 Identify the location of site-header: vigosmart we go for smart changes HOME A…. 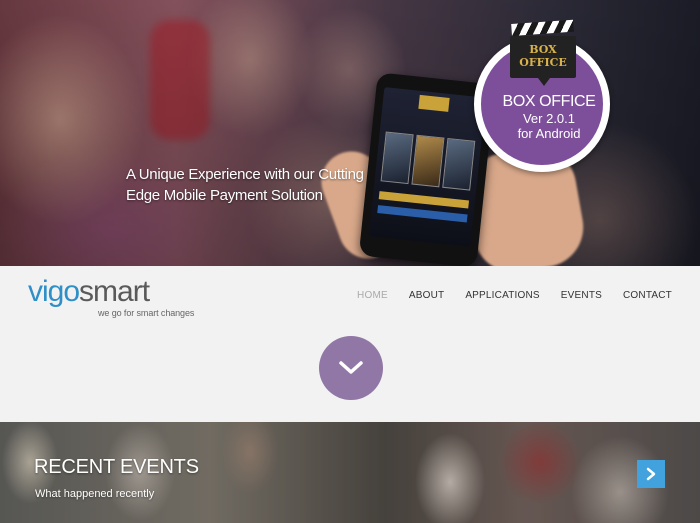
(350, 296).